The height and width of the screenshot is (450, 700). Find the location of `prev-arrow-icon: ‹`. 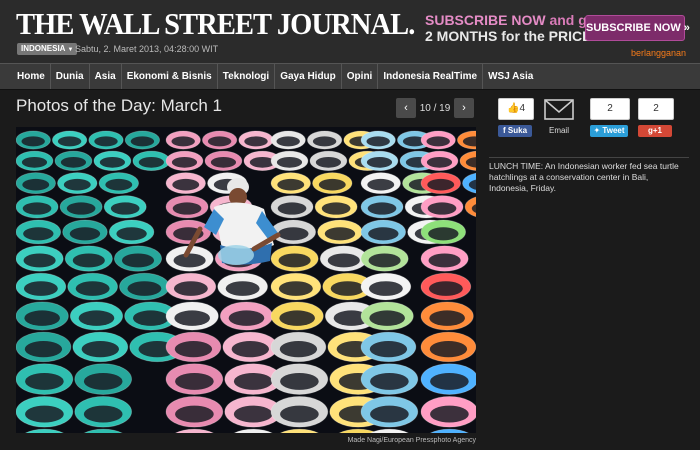

prev-arrow-icon: ‹ is located at coordinates (406, 108).